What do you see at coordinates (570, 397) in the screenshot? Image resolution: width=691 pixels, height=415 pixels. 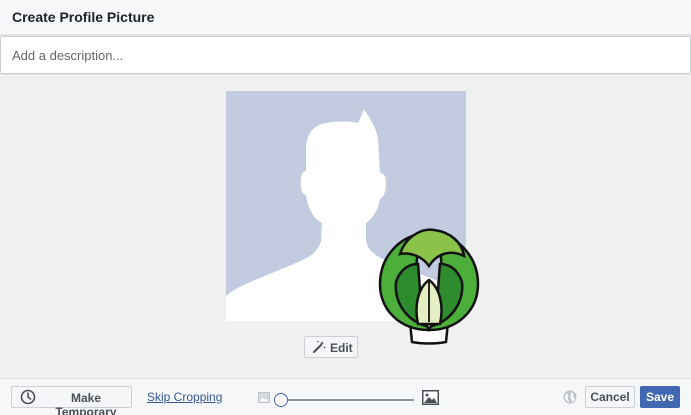 I see `globe-icon` at bounding box center [570, 397].